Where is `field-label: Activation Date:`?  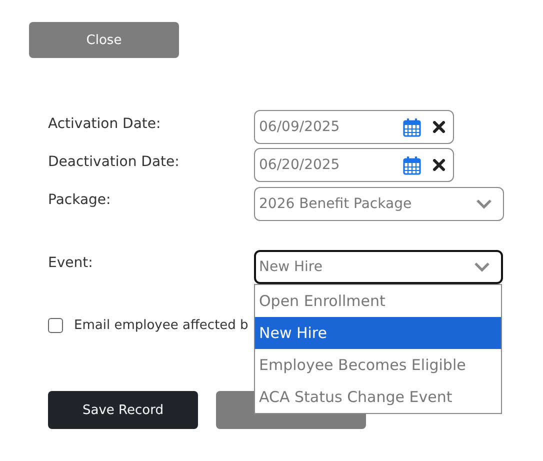 field-label: Activation Date: is located at coordinates (105, 123).